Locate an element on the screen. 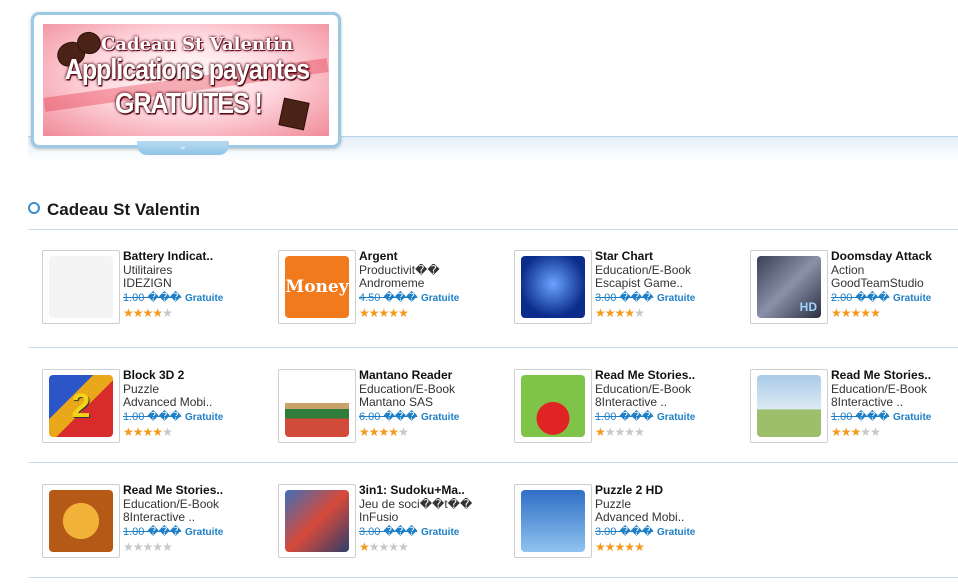 This screenshot has width=958, height=587. app-category: Action is located at coordinates (848, 270).